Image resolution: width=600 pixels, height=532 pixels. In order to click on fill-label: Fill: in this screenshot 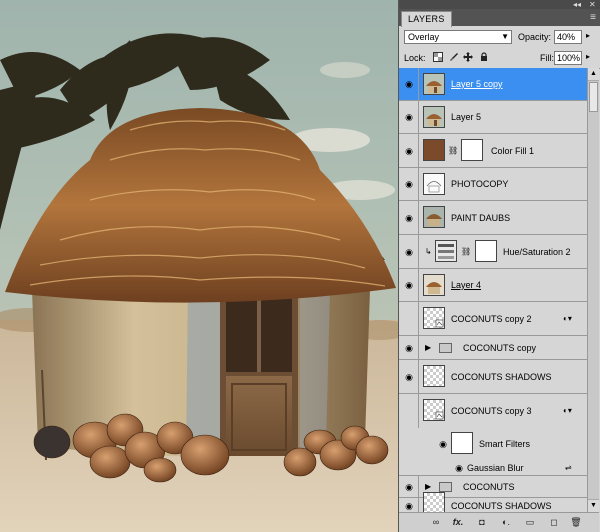, I will do `click(547, 58)`.